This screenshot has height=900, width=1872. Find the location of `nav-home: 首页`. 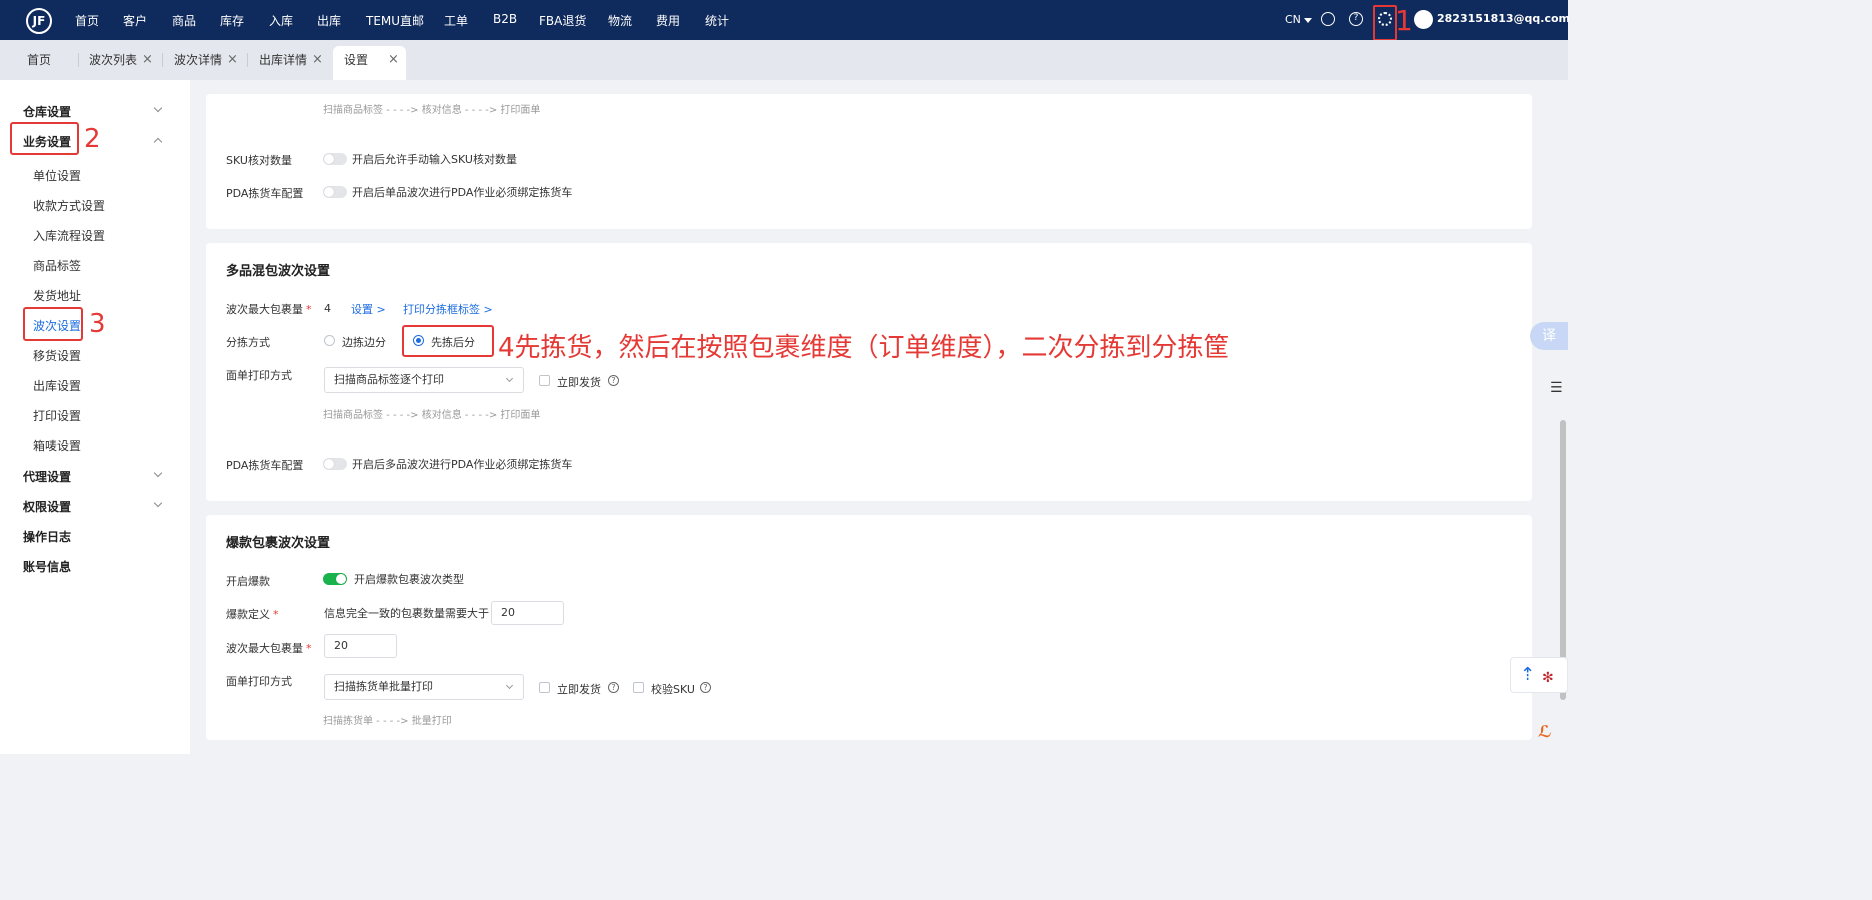

nav-home: 首页 is located at coordinates (87, 20).